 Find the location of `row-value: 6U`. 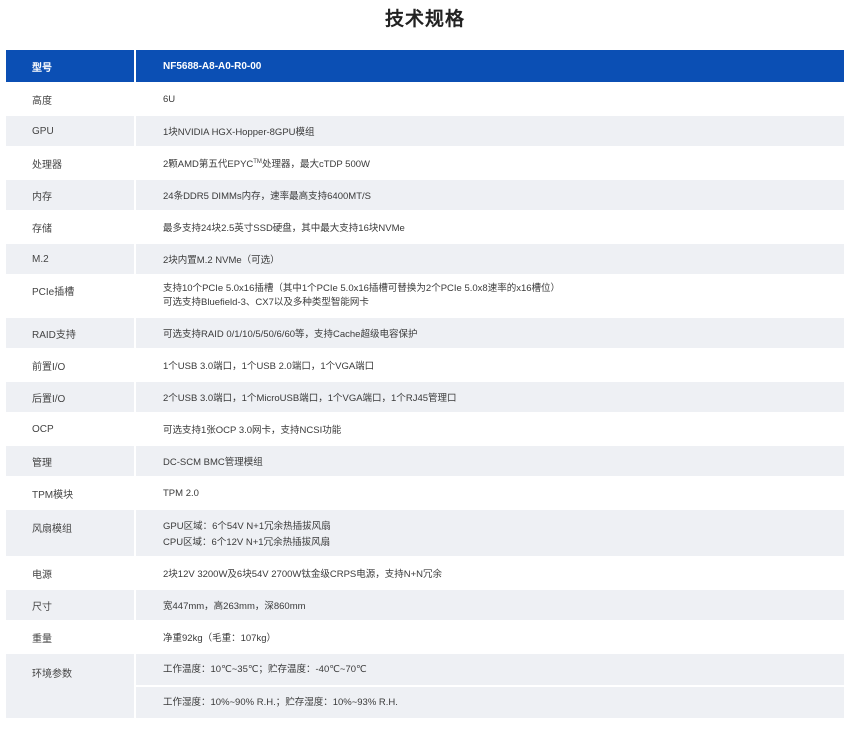

row-value: 6U is located at coordinates (169, 99).